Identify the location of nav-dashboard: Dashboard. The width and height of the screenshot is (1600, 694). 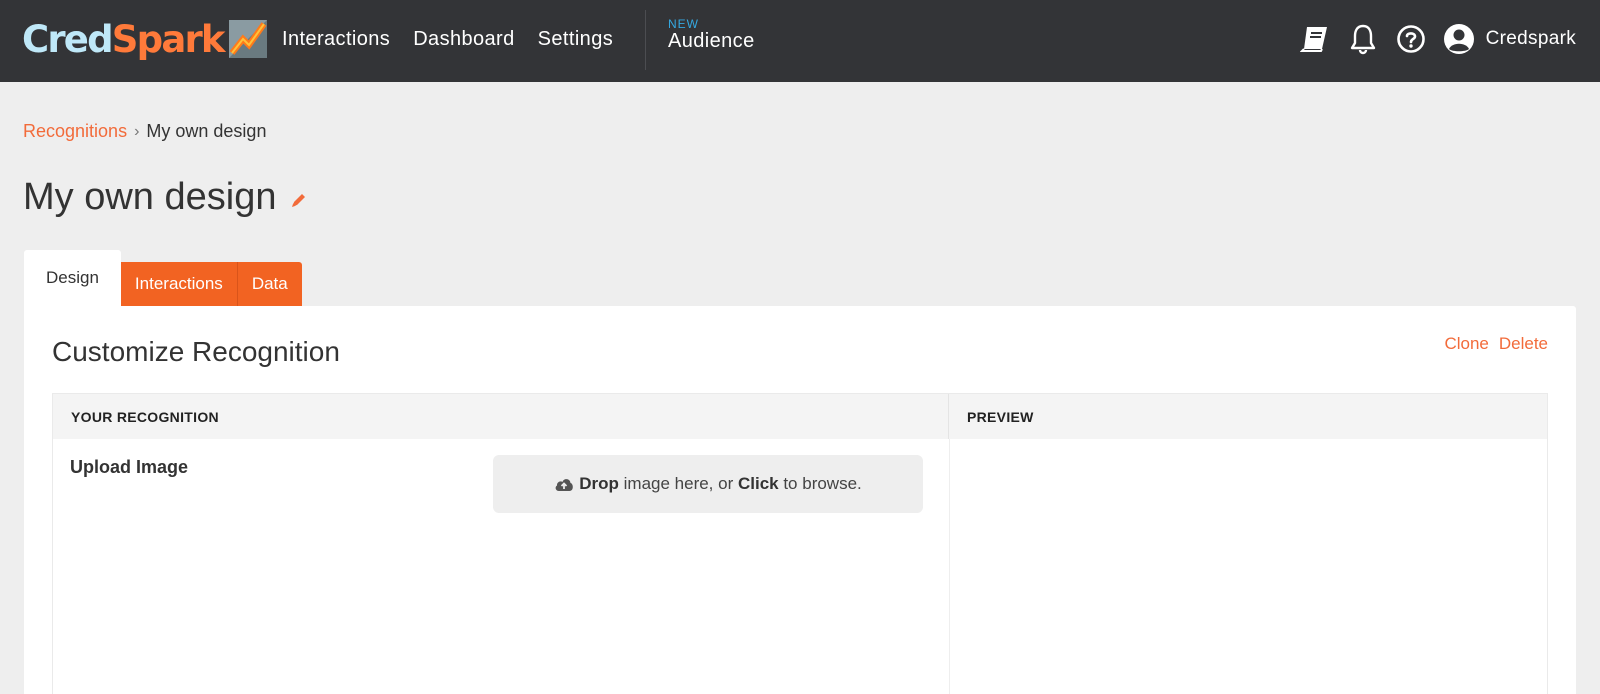
(463, 39).